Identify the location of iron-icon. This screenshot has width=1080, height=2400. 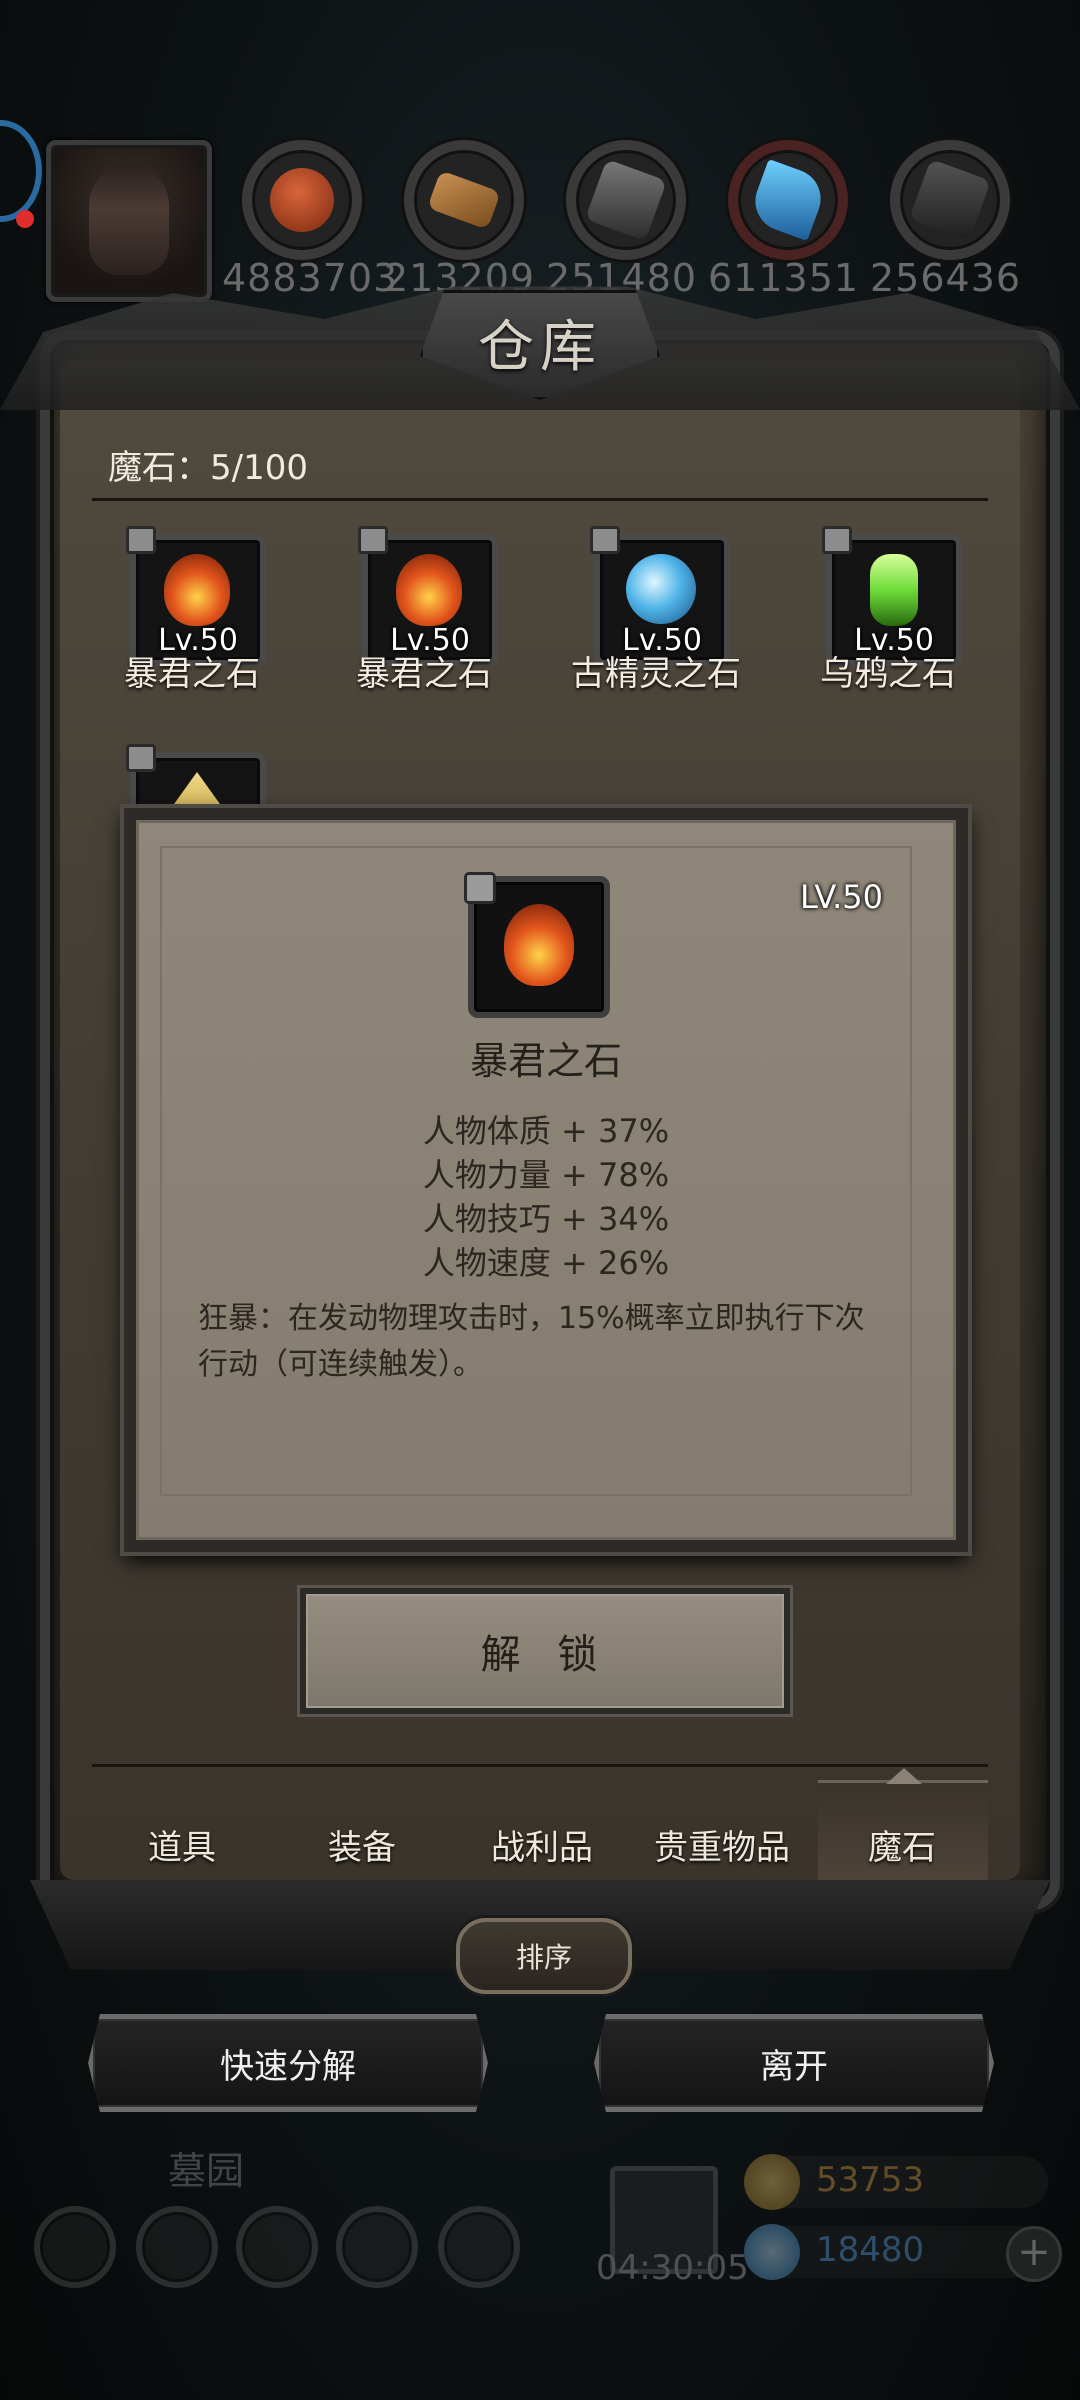
(626, 200).